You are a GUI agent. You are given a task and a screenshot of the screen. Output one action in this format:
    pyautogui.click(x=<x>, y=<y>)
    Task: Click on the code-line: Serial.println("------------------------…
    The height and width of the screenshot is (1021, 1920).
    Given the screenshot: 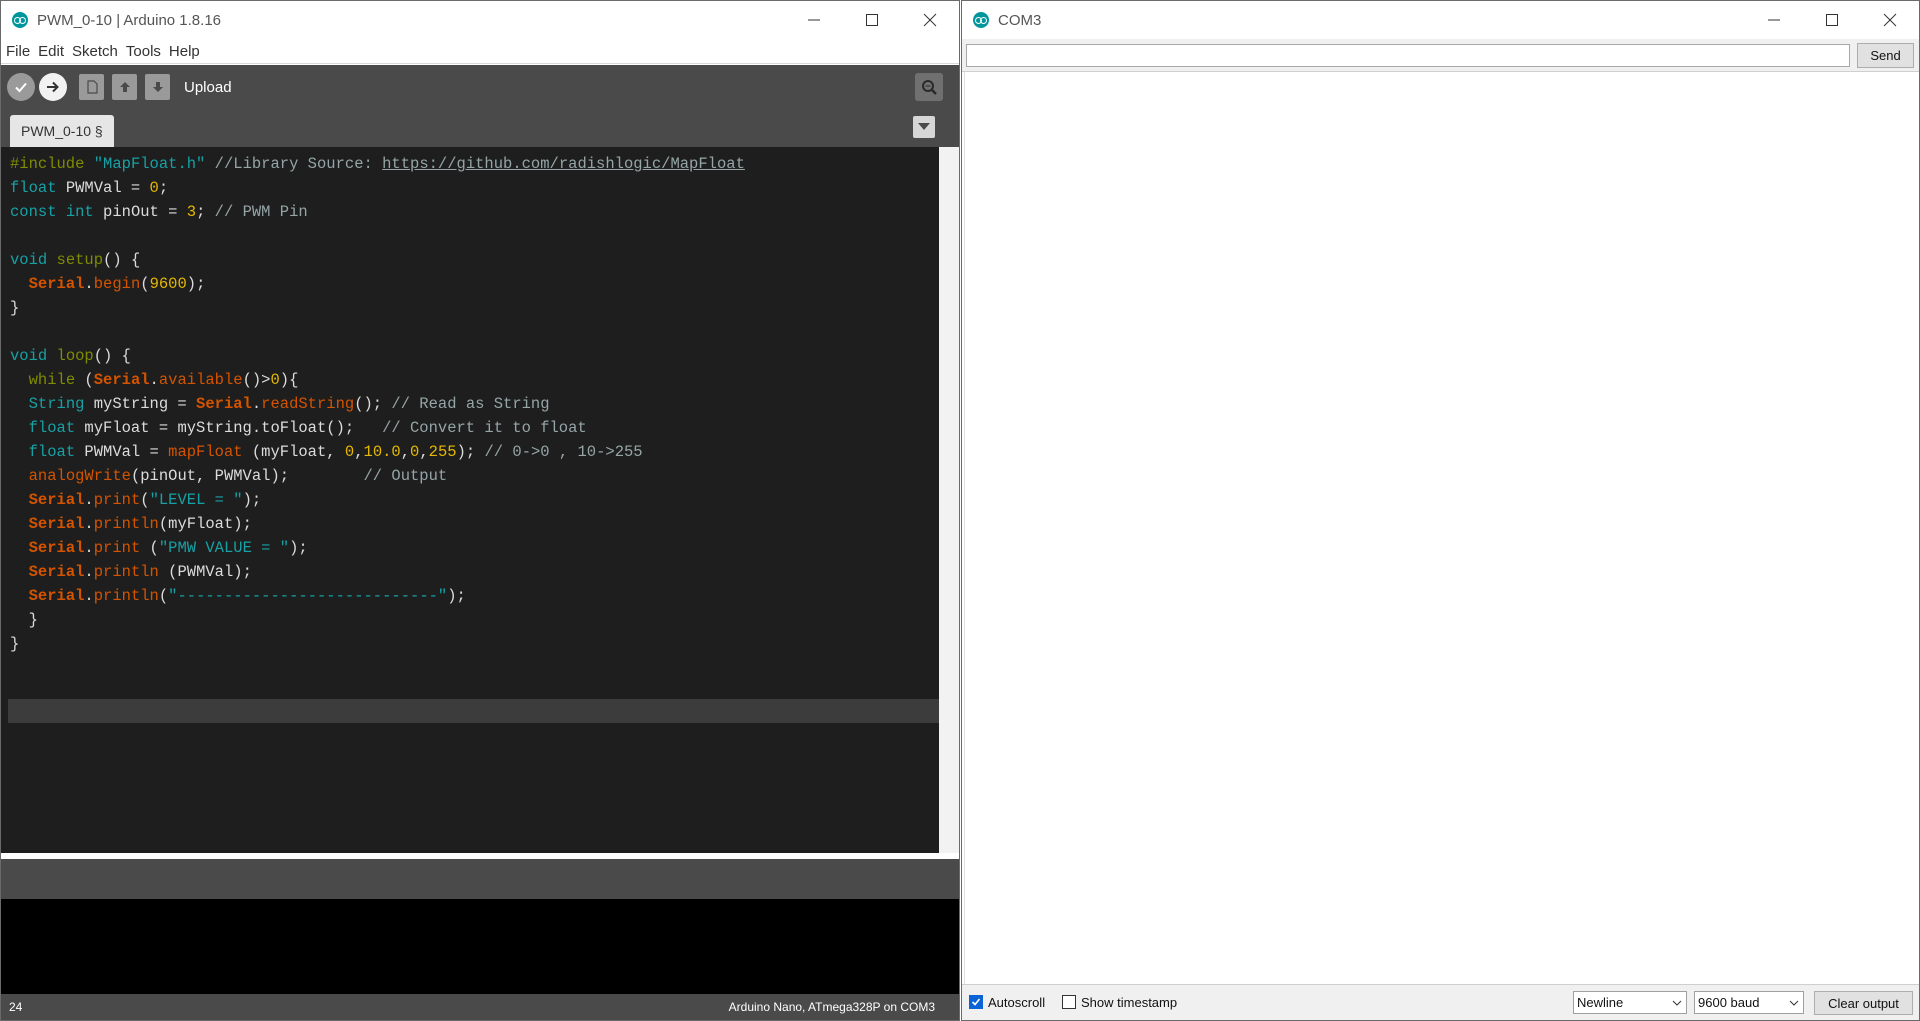 What is the action you would take?
    pyautogui.click(x=247, y=596)
    